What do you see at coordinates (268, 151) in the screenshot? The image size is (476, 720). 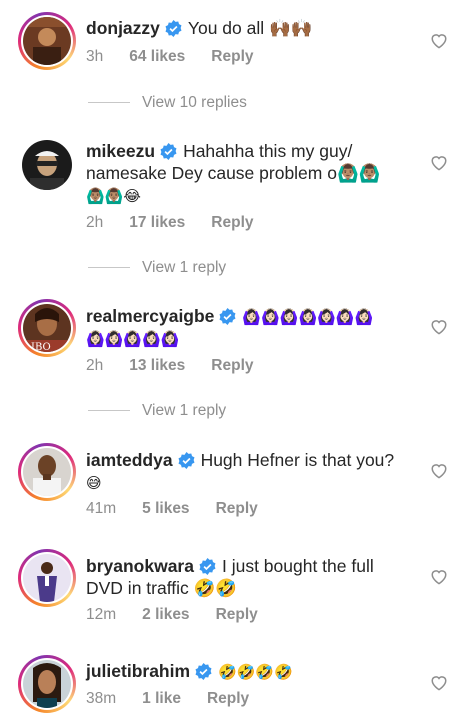 I see `comment-text: Hahahha this my guy/` at bounding box center [268, 151].